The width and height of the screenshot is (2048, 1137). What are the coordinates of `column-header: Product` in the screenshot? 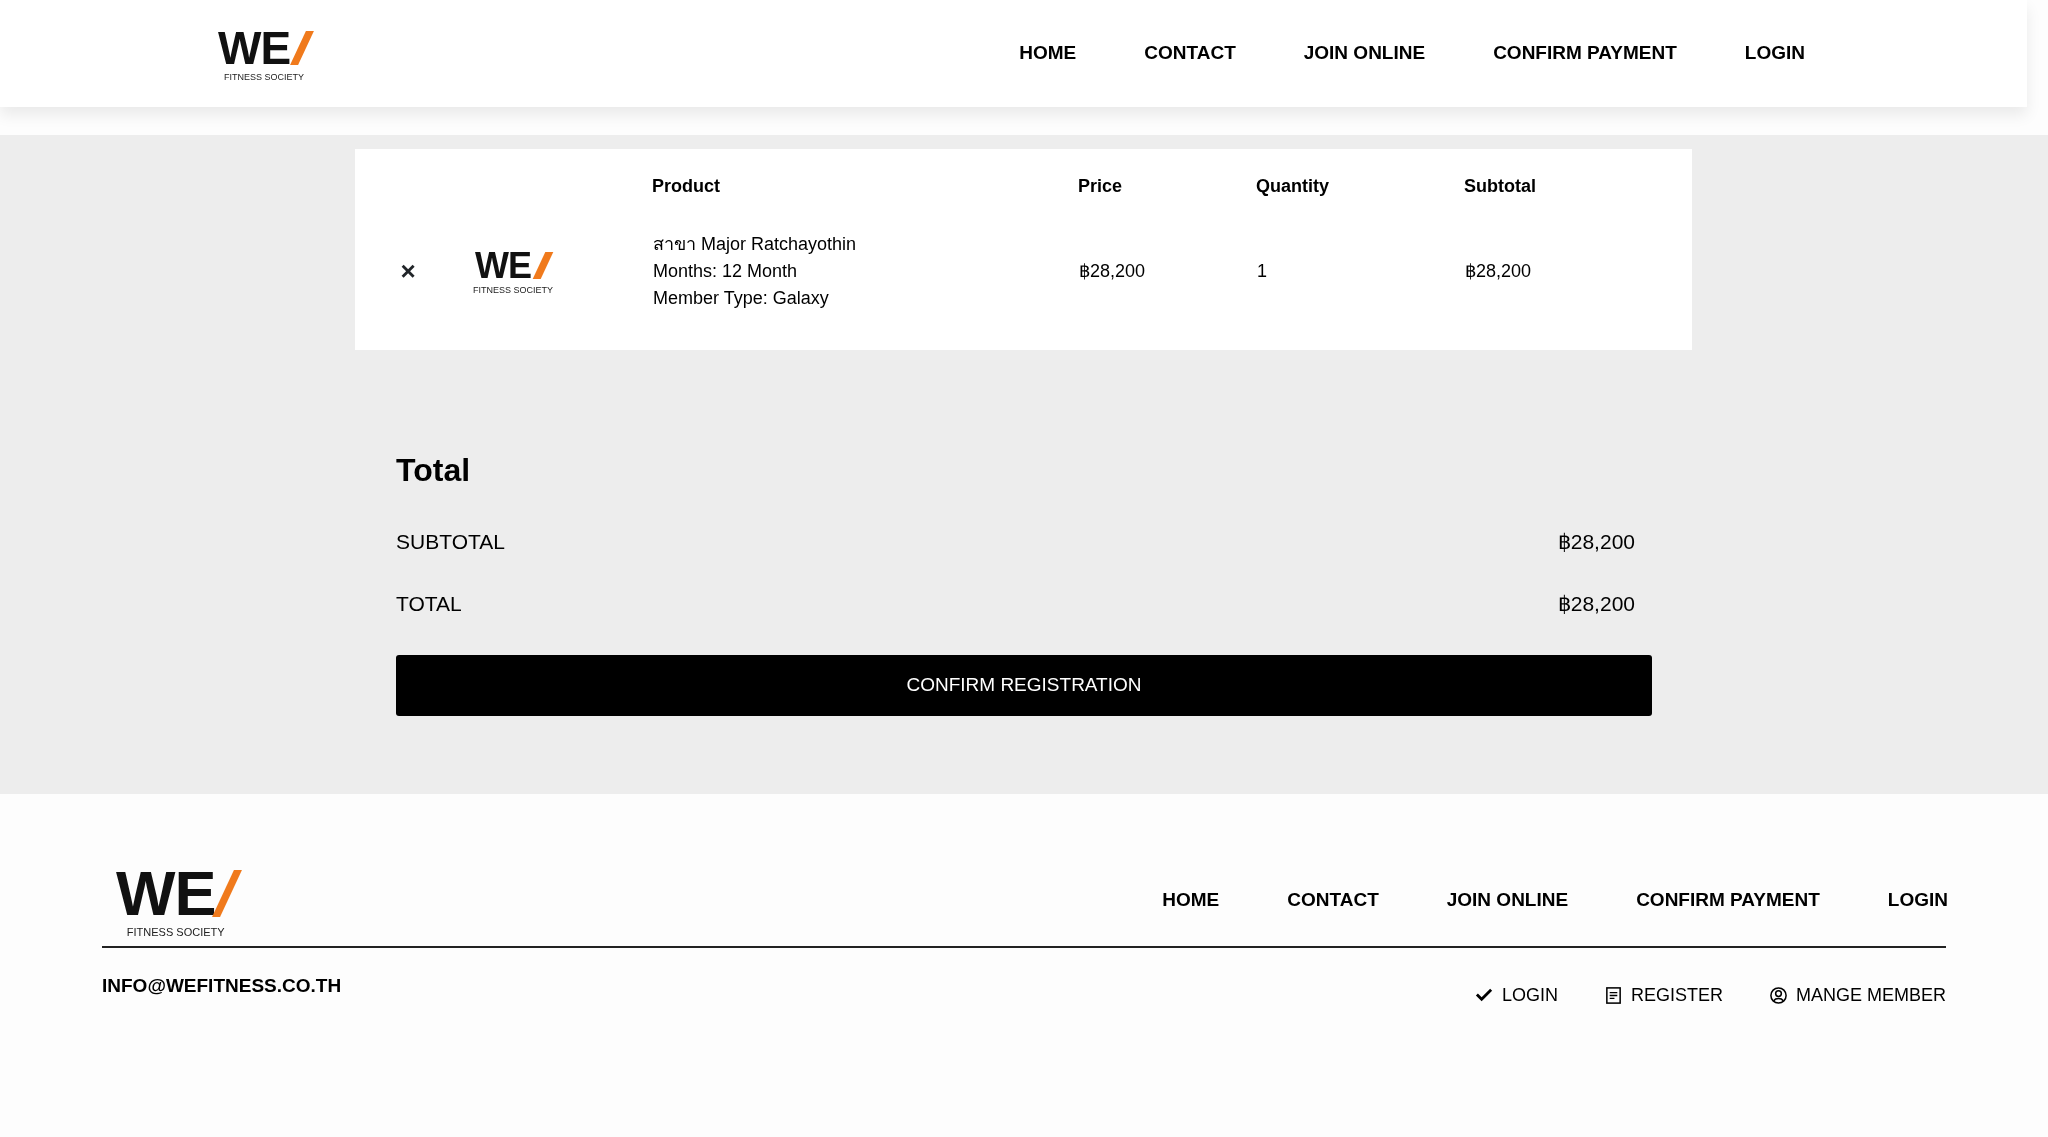 It's located at (686, 186).